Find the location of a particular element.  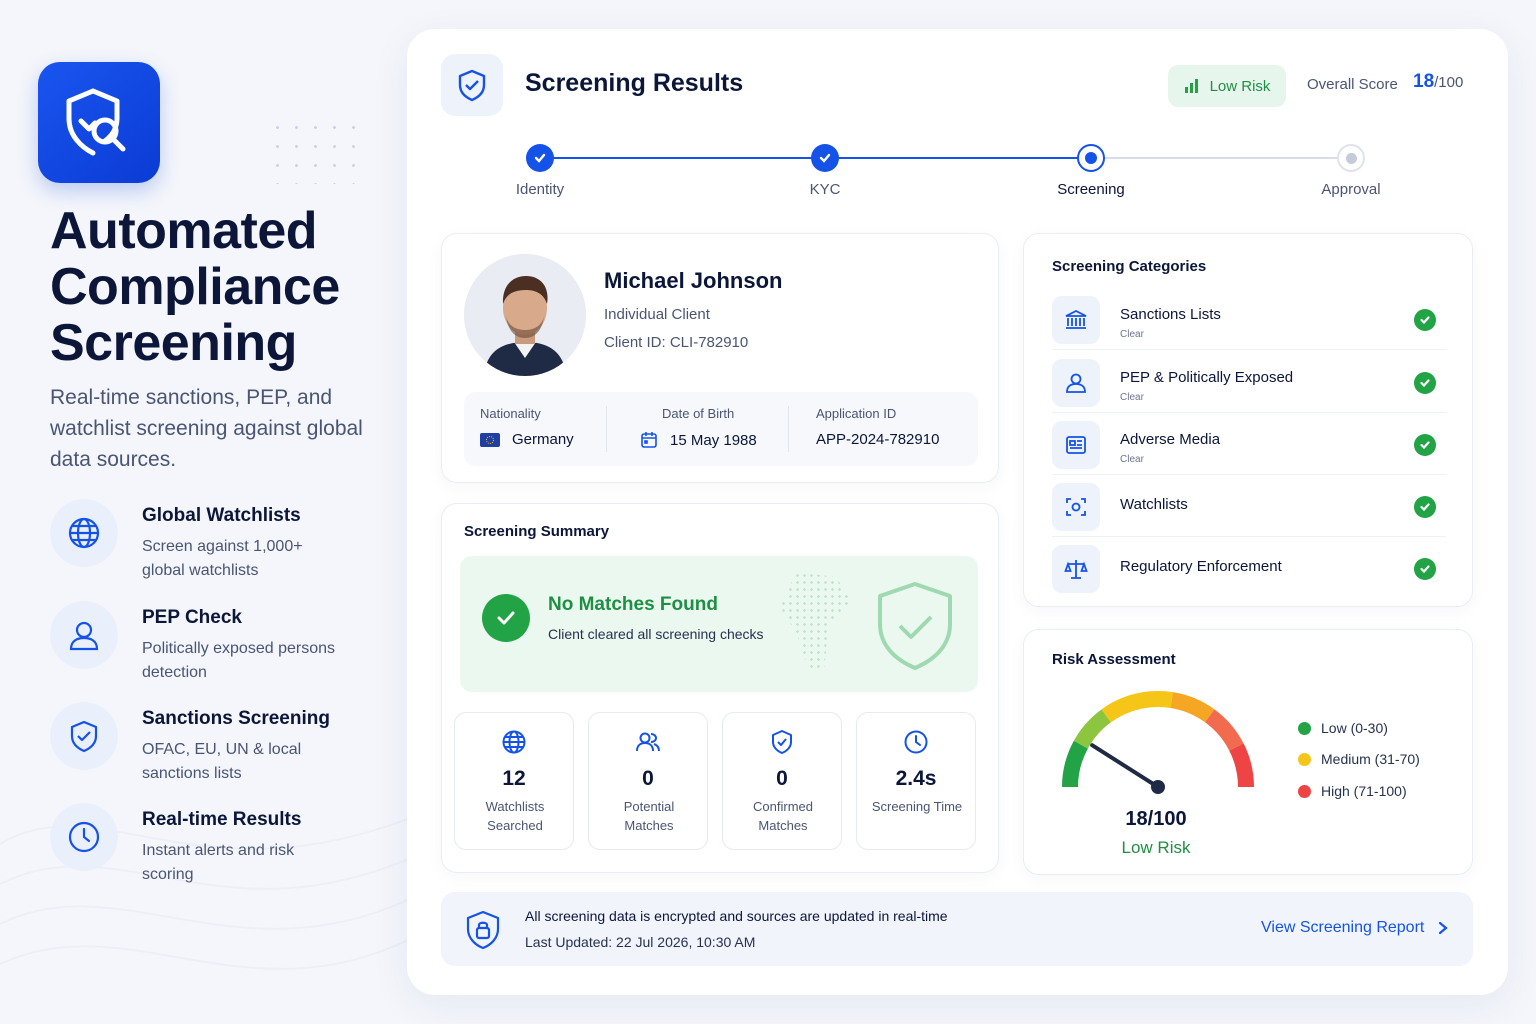

clock-icon is located at coordinates (916, 742).